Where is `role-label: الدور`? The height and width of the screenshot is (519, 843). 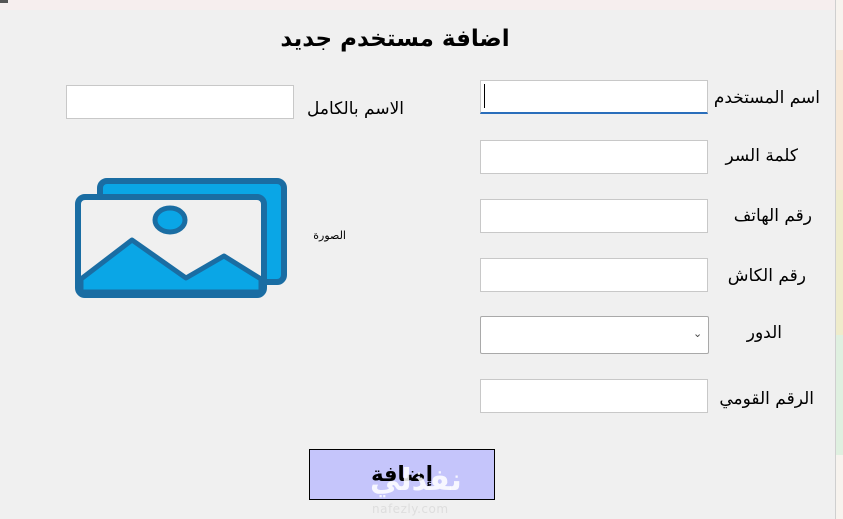 role-label: الدور is located at coordinates (764, 333).